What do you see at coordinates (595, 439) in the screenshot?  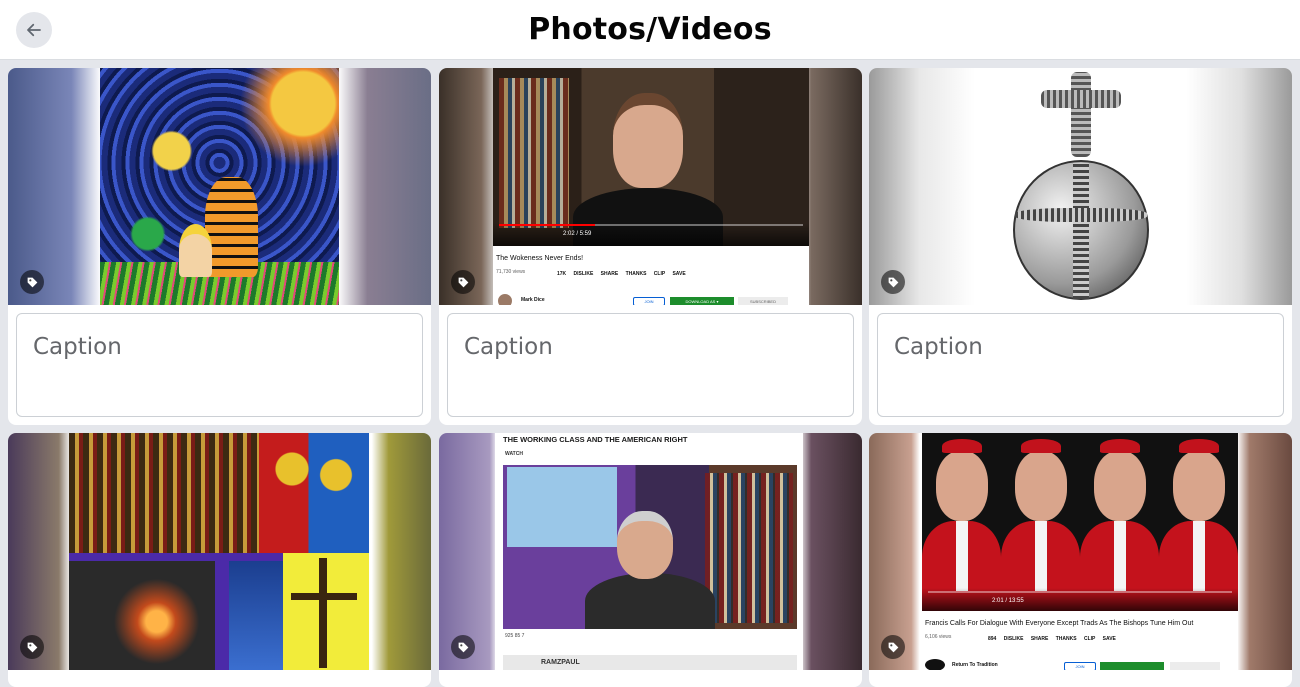 I see `video-header-text: THE WORKING CLASS AND THE AMERICAN RIGHT` at bounding box center [595, 439].